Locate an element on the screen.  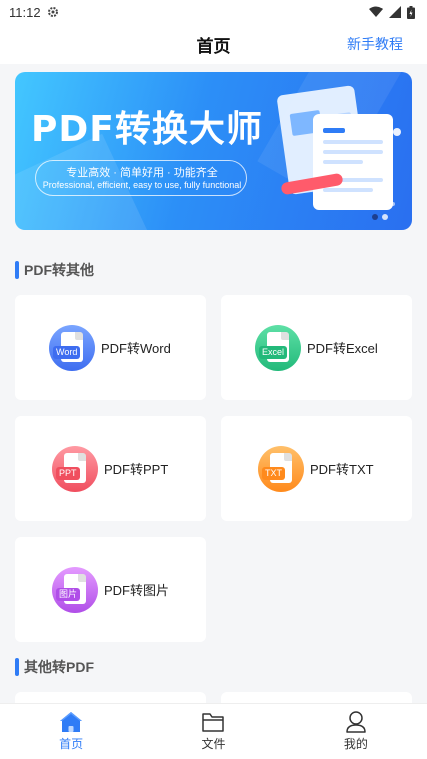
carousel-dot-active is located at coordinates (375, 217).